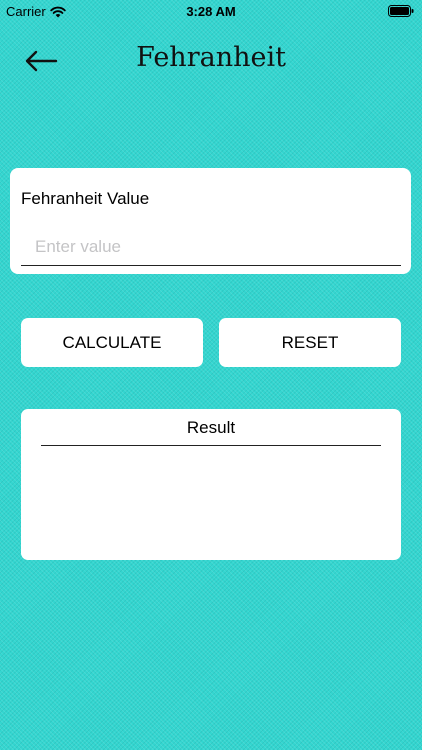 The image size is (422, 750). What do you see at coordinates (401, 11) in the screenshot?
I see `battery-icon` at bounding box center [401, 11].